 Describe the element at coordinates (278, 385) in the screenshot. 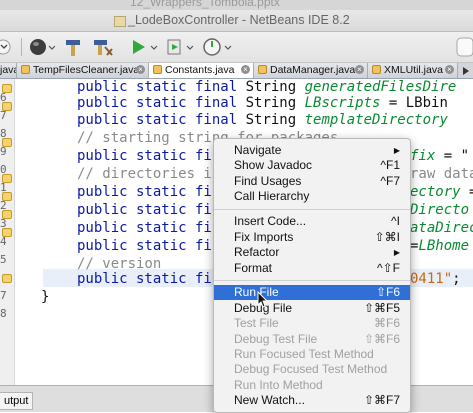

I see `menu-item-run-into-method: Run Into Method` at that location.